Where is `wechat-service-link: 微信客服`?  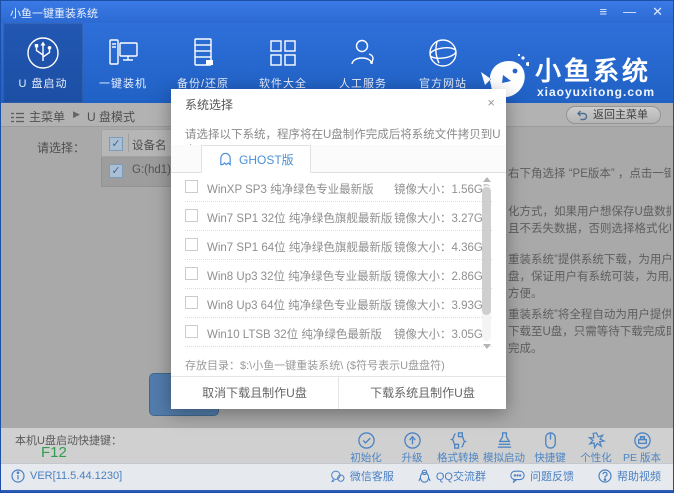 wechat-service-link: 微信客服 is located at coordinates (362, 476).